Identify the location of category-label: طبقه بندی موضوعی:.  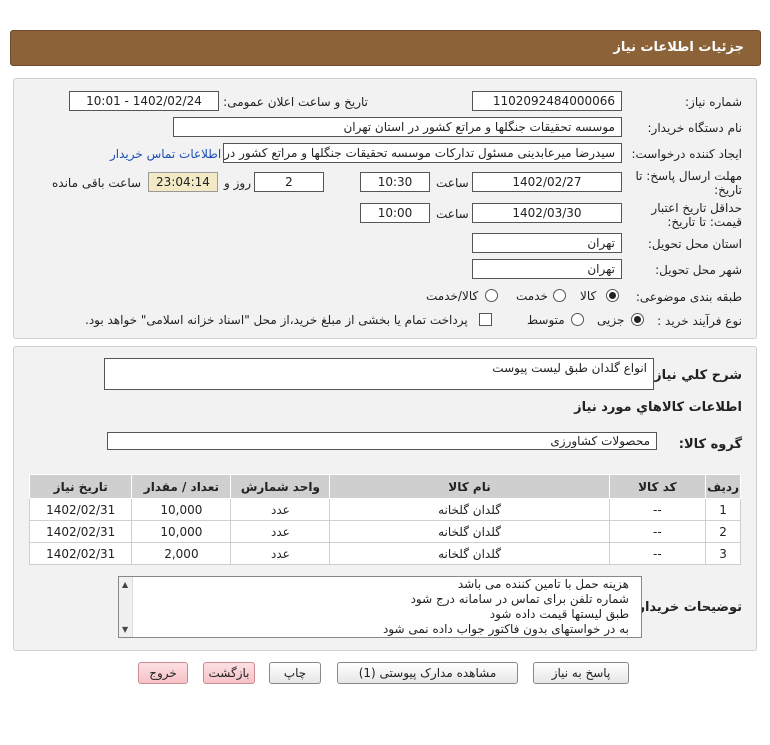
(688, 297).